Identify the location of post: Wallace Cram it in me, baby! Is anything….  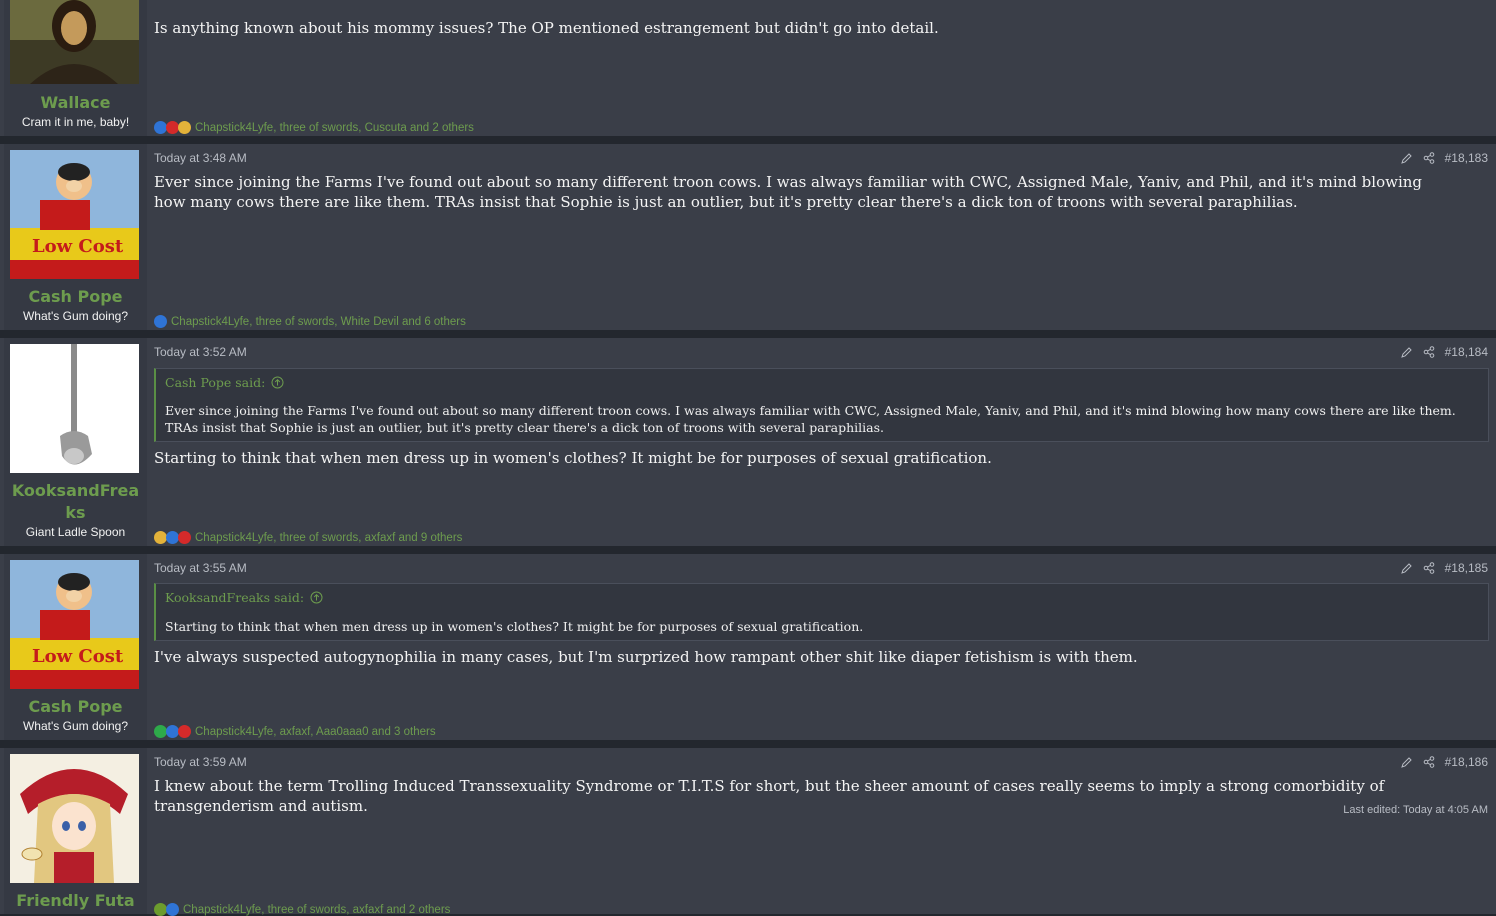
(748, 68).